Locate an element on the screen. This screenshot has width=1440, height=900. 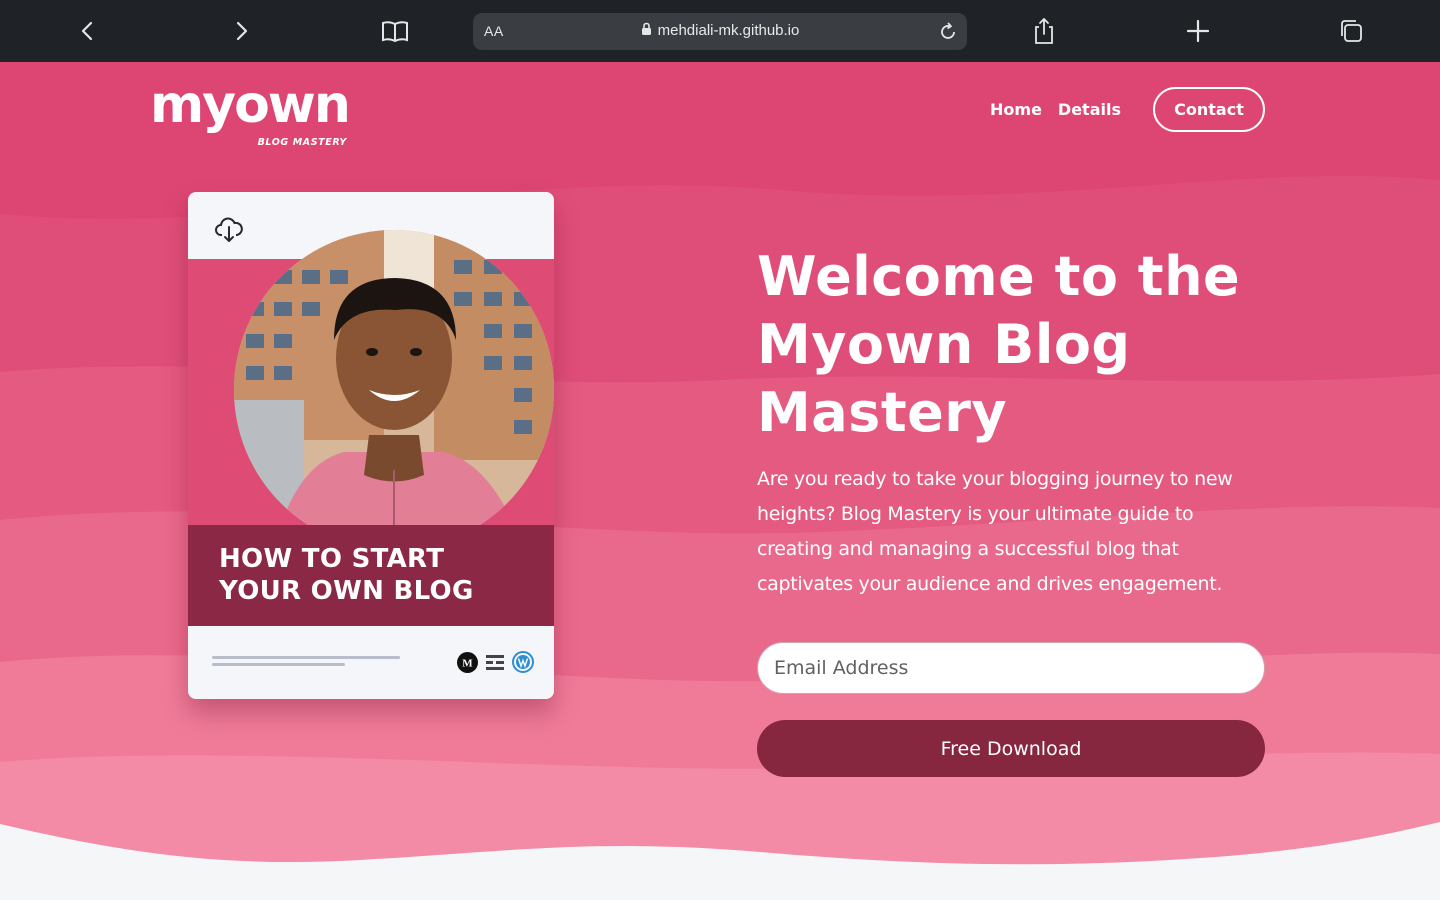
url-text: mehdiali-mk.github.io is located at coordinates (728, 30).